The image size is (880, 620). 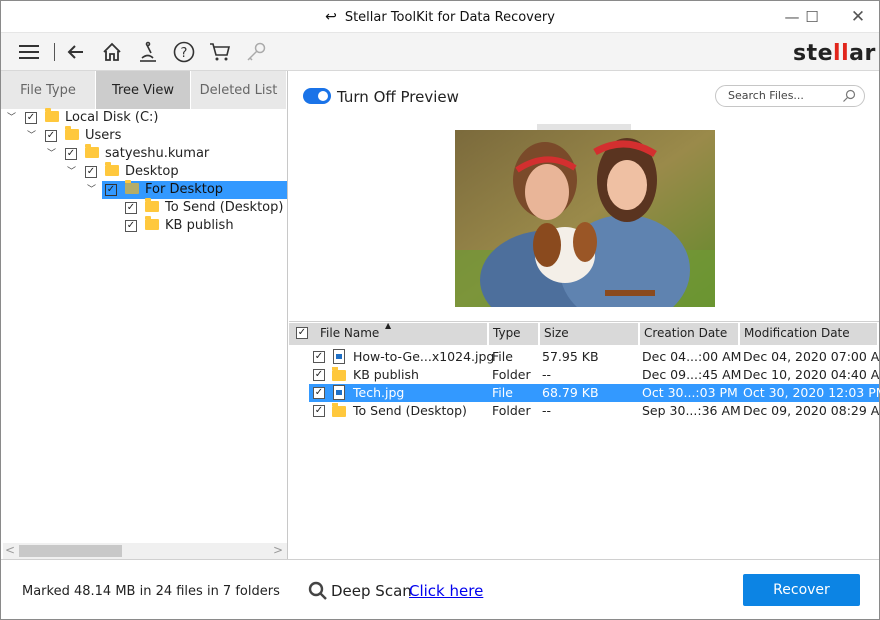 What do you see at coordinates (256, 52) in the screenshot?
I see `key-icon` at bounding box center [256, 52].